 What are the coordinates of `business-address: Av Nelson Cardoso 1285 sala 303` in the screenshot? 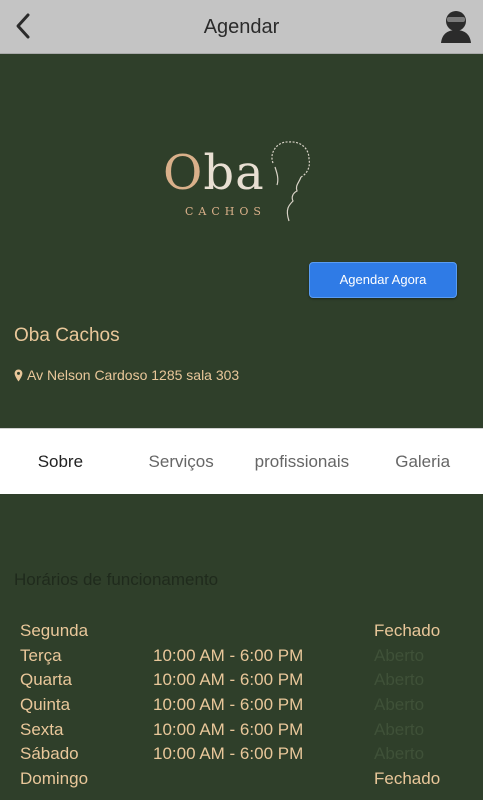 It's located at (126, 375).